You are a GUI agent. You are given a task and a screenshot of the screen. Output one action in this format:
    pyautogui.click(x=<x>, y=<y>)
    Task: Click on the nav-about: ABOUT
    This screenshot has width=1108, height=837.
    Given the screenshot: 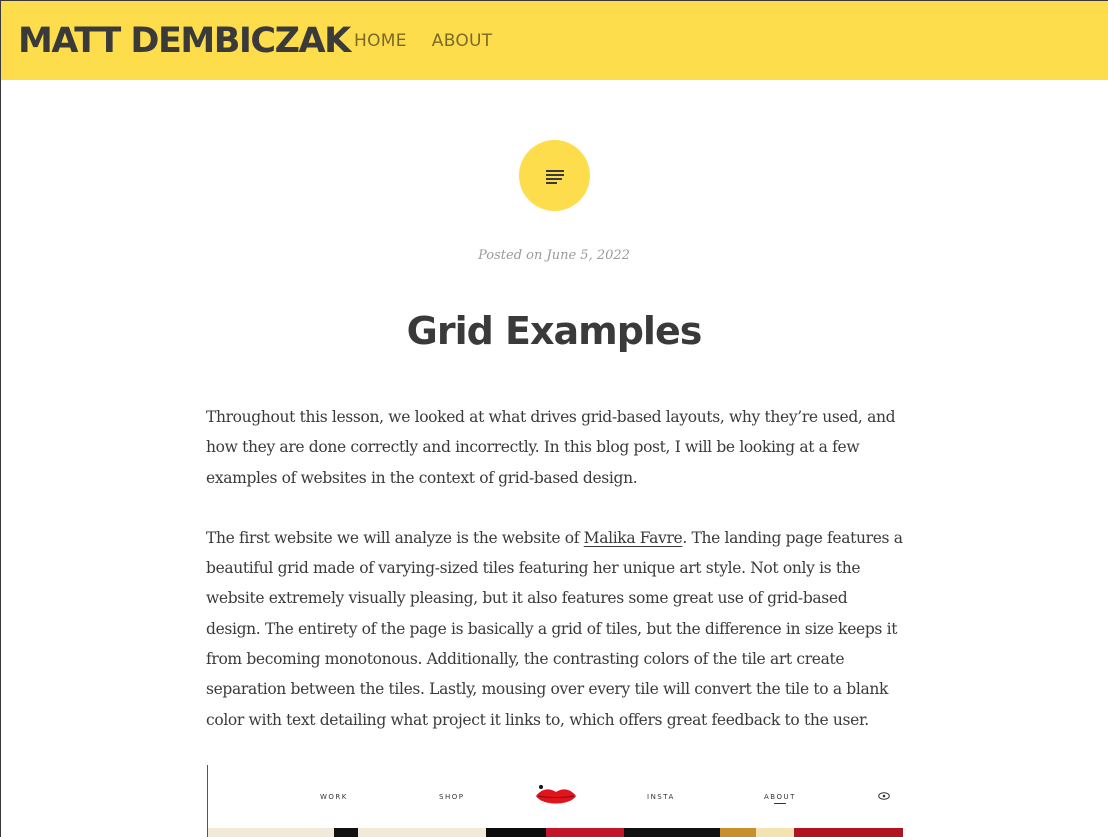 What is the action you would take?
    pyautogui.click(x=462, y=41)
    